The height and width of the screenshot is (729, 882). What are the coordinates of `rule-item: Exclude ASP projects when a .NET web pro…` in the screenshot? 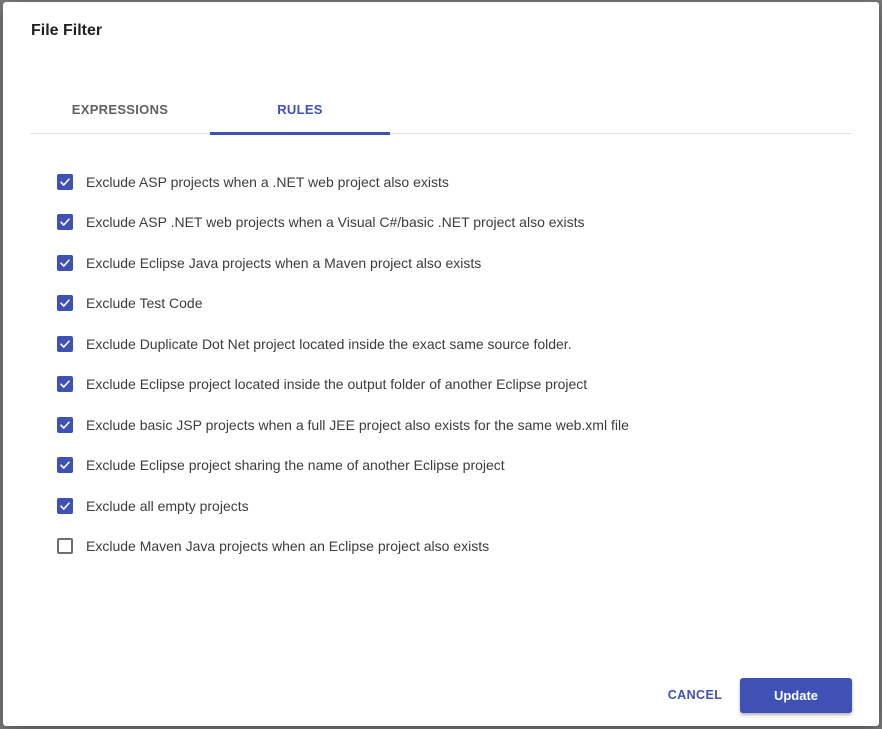 It's located at (457, 182).